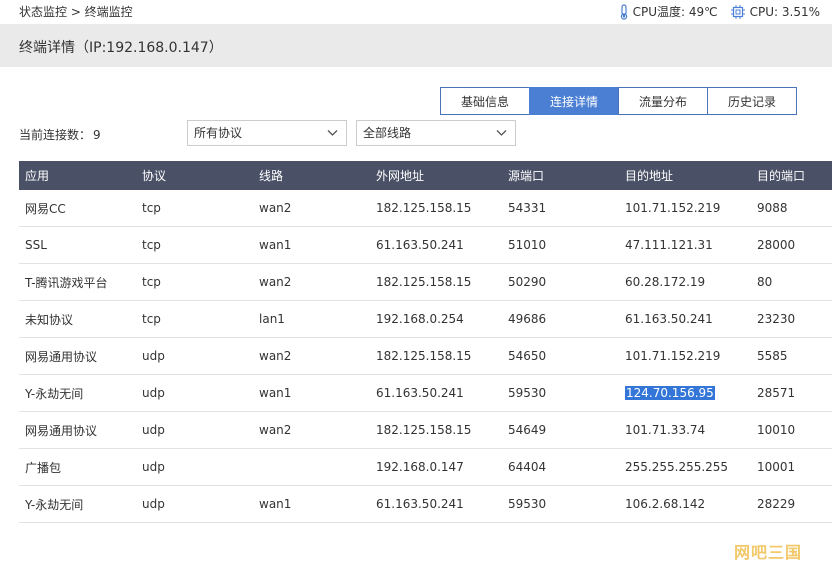 The image size is (832, 577). Describe the element at coordinates (97, 135) in the screenshot. I see `connection-count-value: 9` at that location.